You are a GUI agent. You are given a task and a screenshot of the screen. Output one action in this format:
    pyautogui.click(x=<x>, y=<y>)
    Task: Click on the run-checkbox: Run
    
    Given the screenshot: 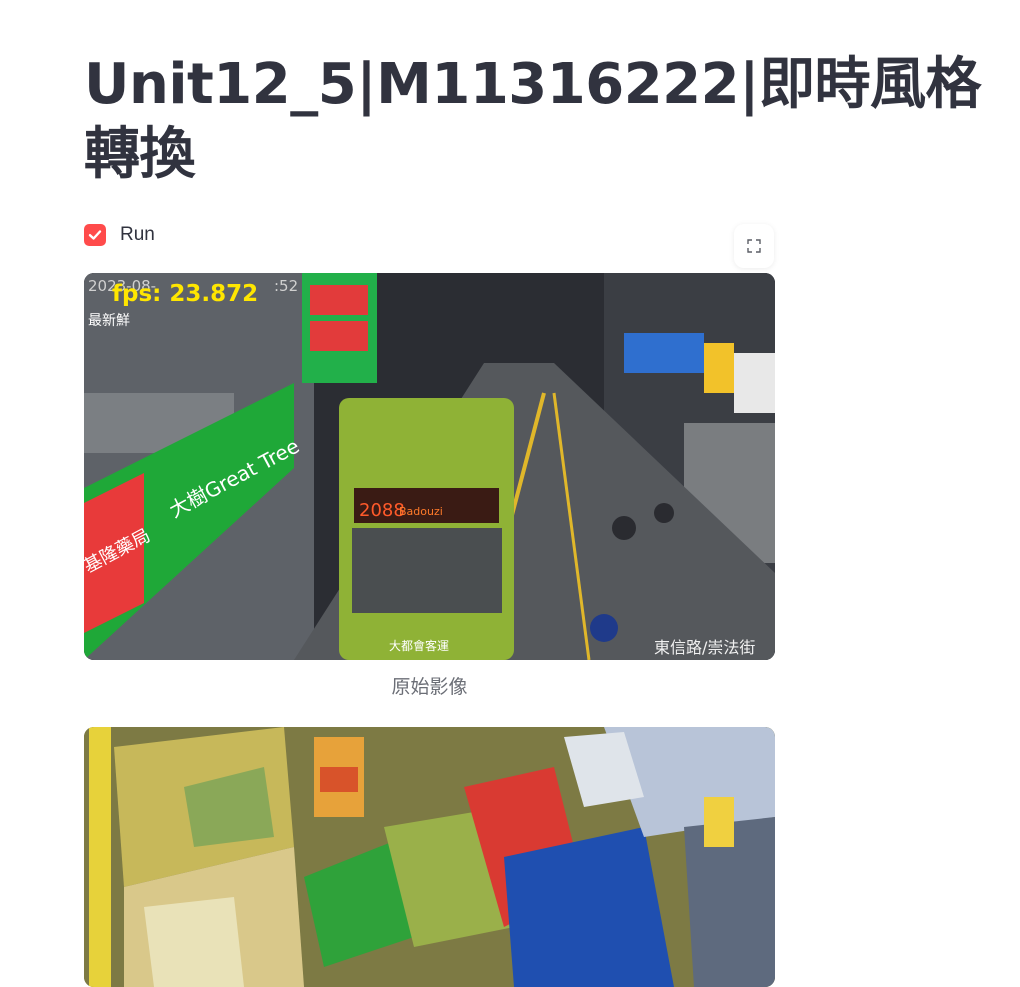 What is the action you would take?
    pyautogui.click(x=119, y=235)
    